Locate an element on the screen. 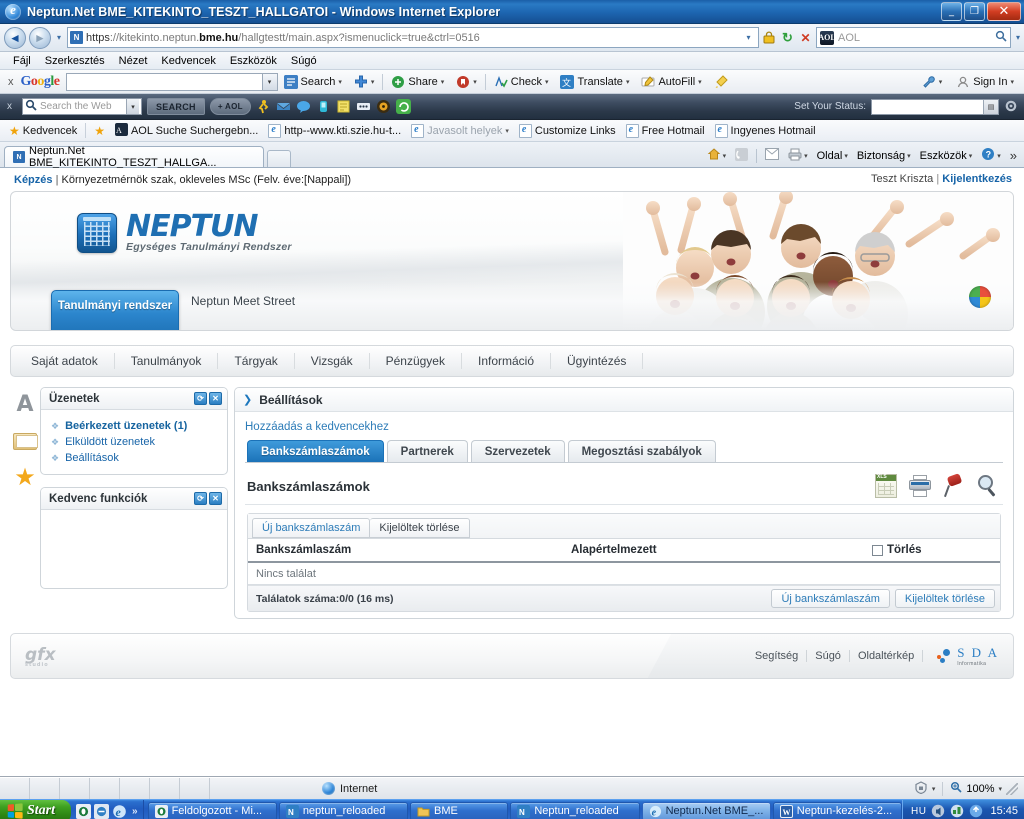 The height and width of the screenshot is (819, 1024). aol-add-button: + AOL is located at coordinates (230, 106).